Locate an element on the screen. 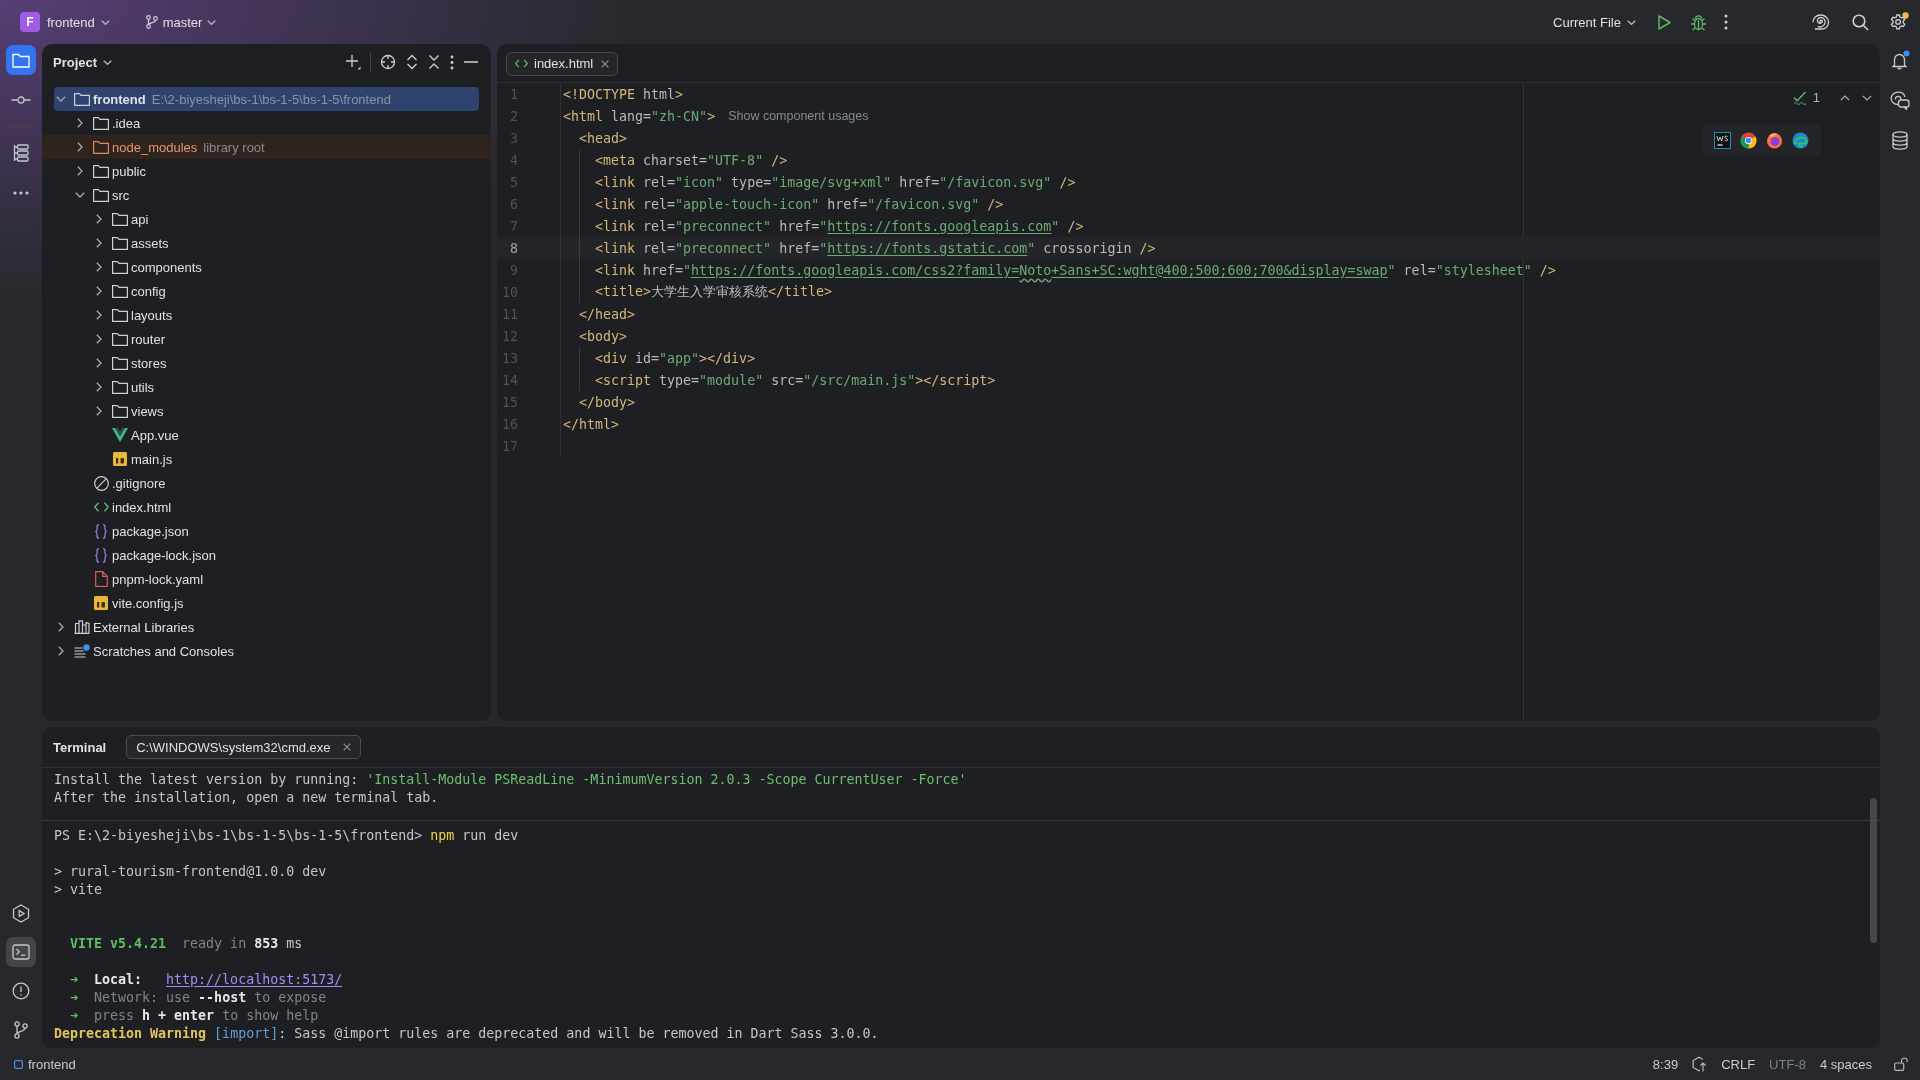 The width and height of the screenshot is (1920, 1080). tree-item: pnpm-lock.yaml is located at coordinates (266, 579).